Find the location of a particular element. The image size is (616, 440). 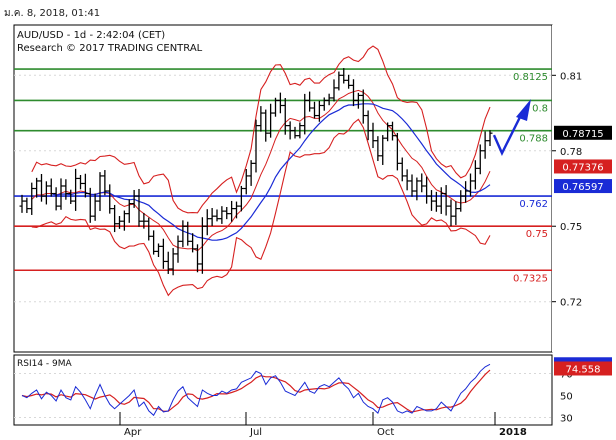

date-tick-label: Oct is located at coordinates (385, 432).